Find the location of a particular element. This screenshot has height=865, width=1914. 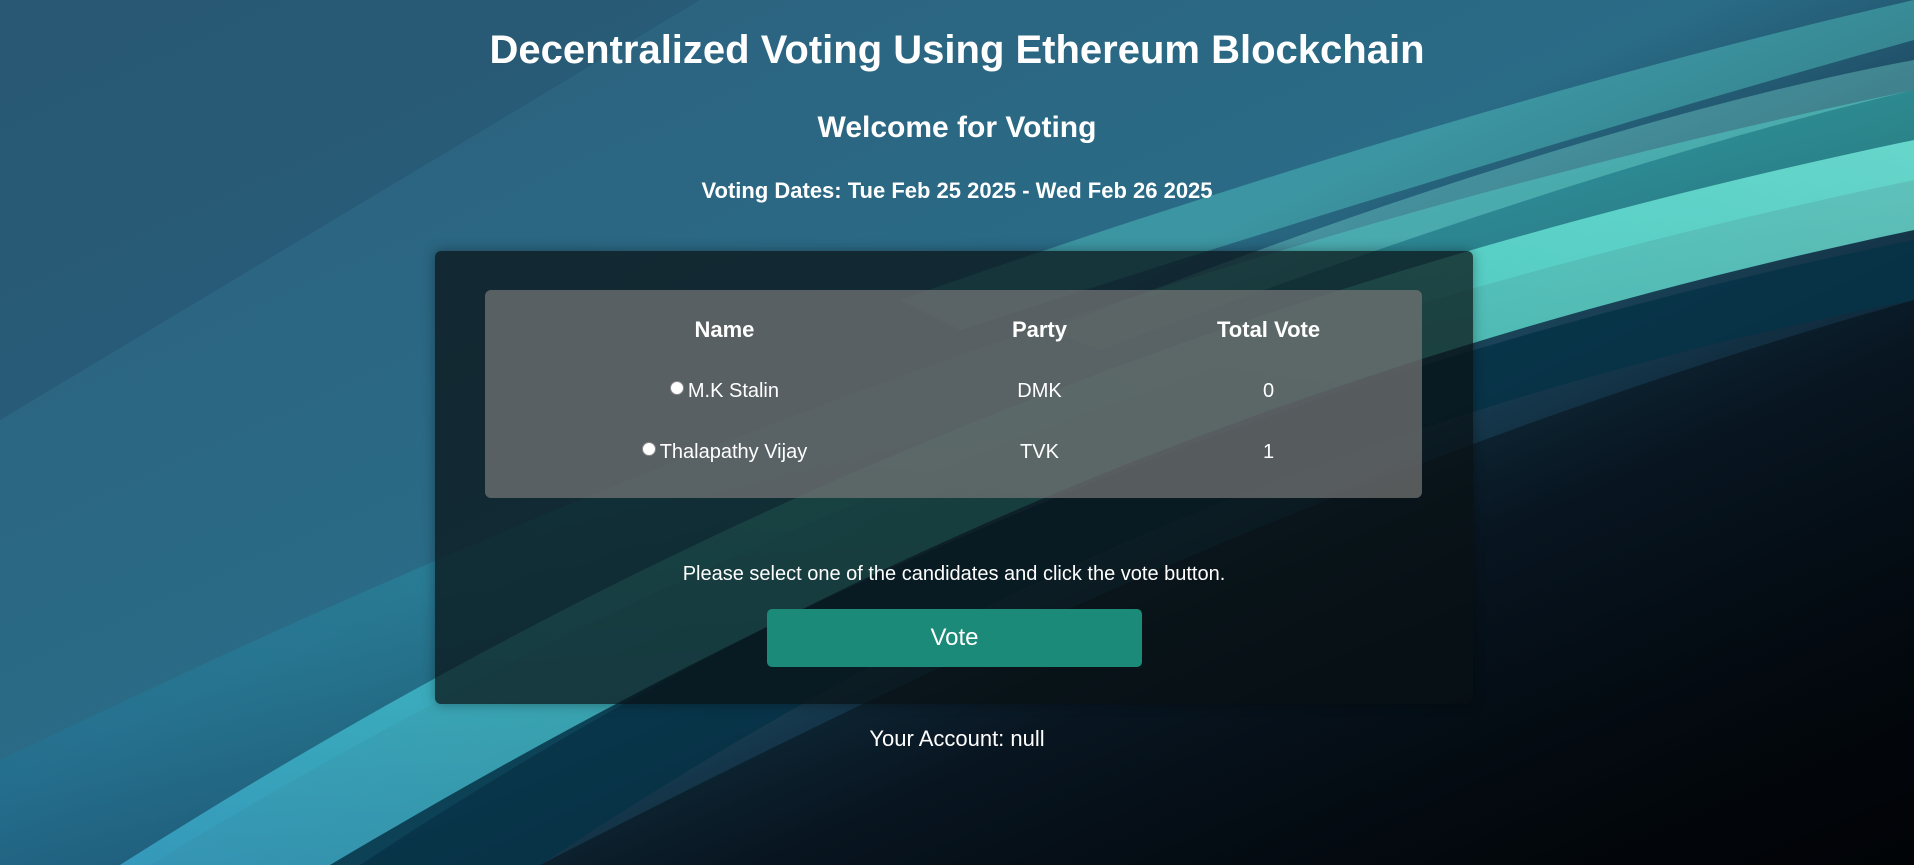

candidate-name-cell: M.K Stalin is located at coordinates (724, 391).